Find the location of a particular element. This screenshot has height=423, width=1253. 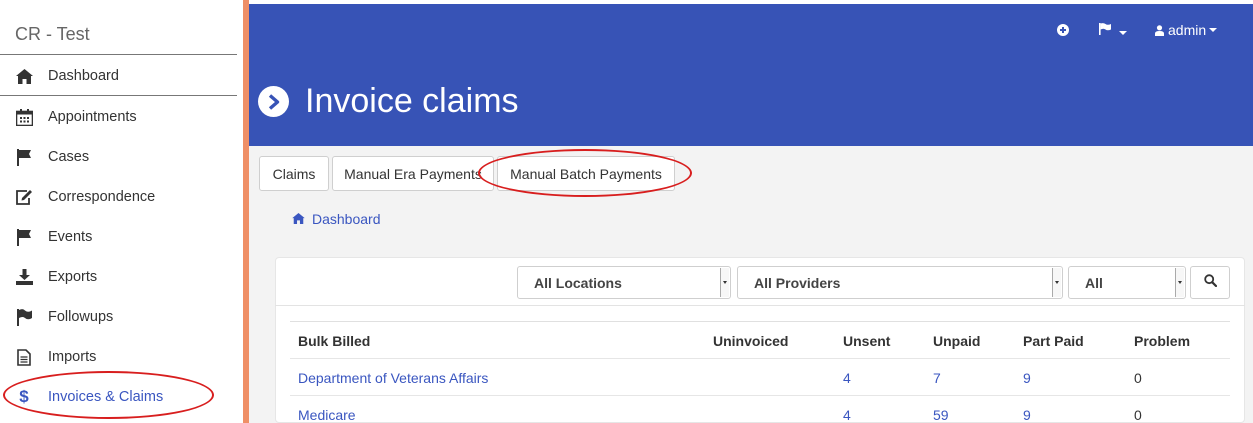

sidebar-item-label: Correspondence is located at coordinates (102, 197).